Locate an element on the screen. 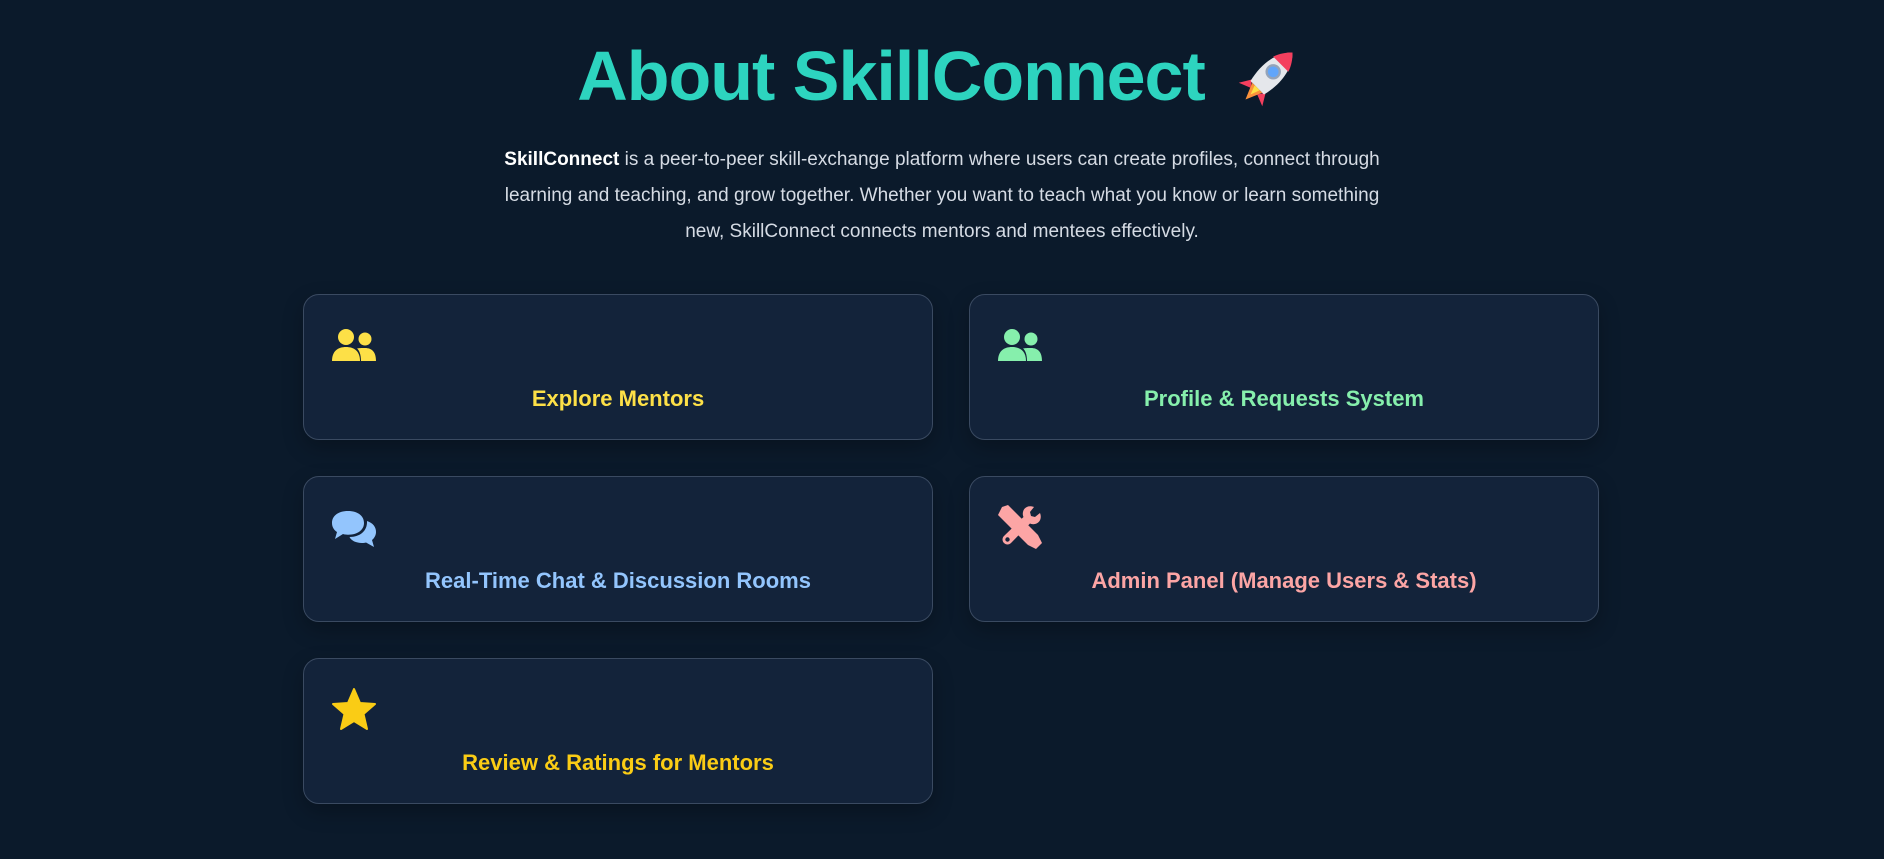  feature-label: Review & Ratings for Mentors is located at coordinates (618, 762).